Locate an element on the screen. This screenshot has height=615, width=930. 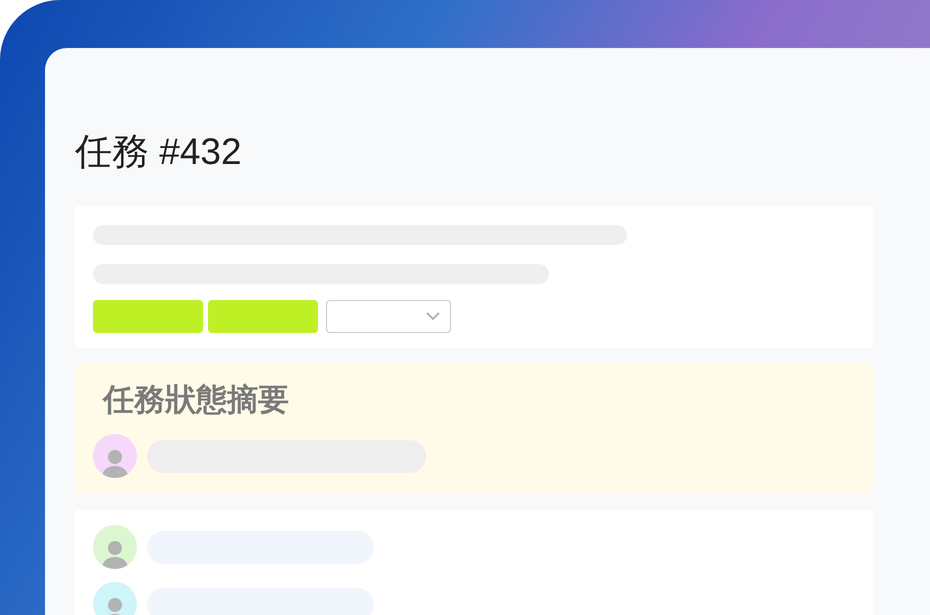
dropdown is located at coordinates (388, 316).